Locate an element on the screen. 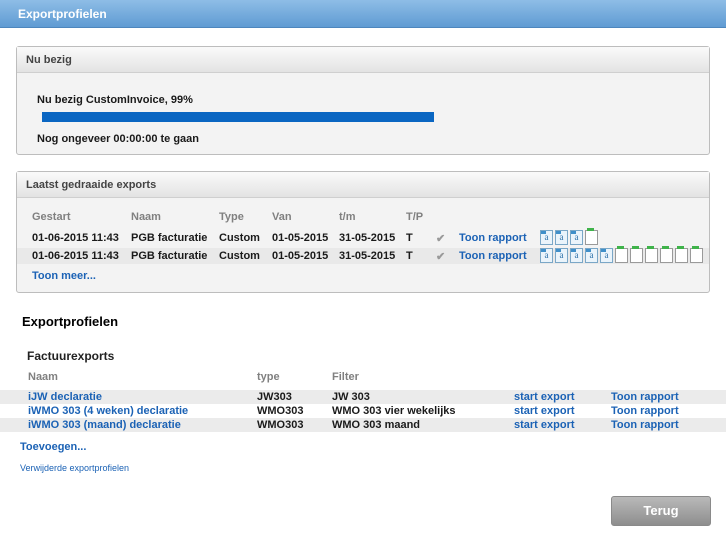  col-header-profile-name: Naam is located at coordinates (43, 377).